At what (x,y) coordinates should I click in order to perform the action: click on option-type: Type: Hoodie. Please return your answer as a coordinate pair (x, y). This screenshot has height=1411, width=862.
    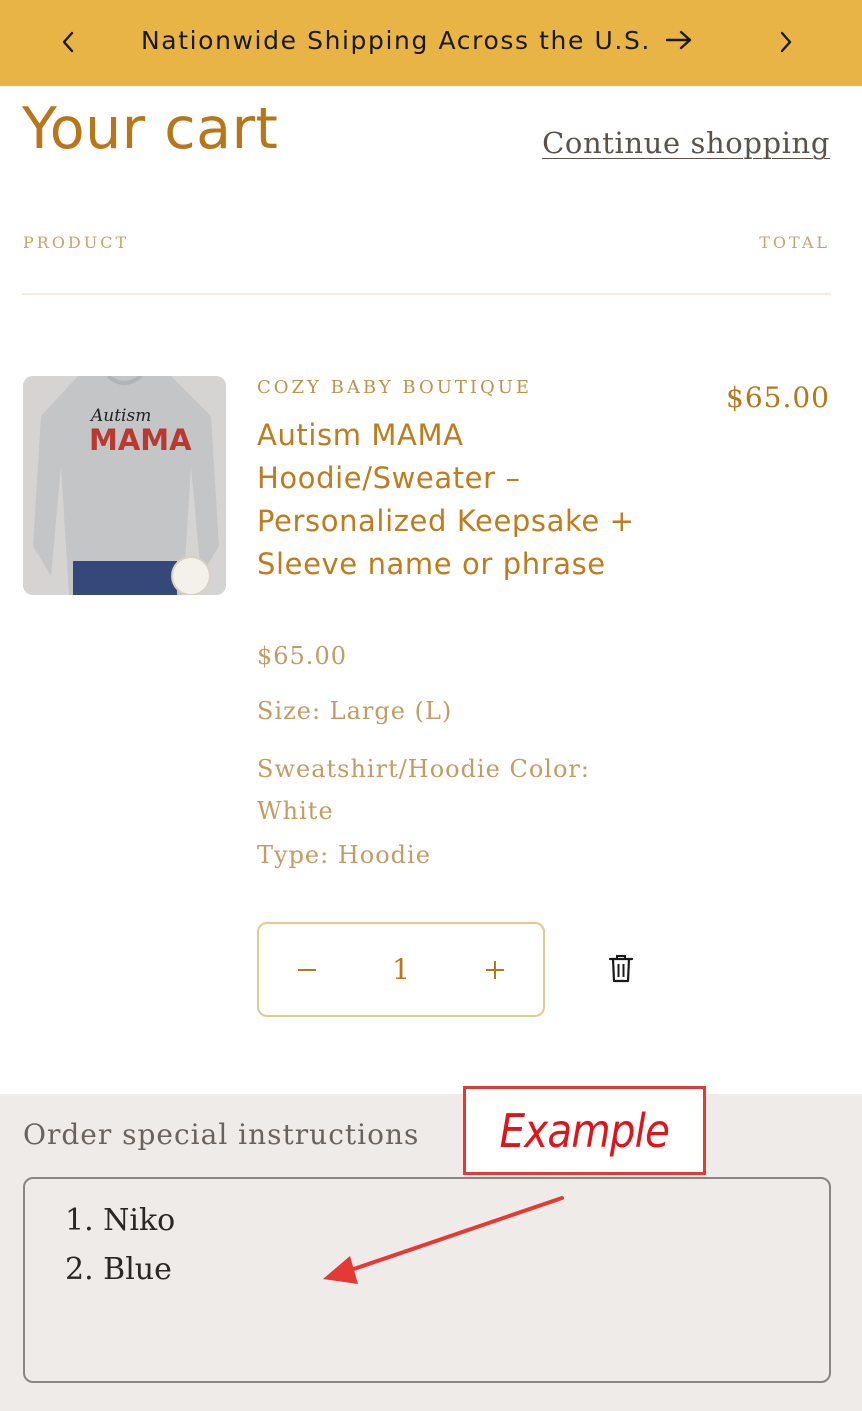
    Looking at the image, I should click on (344, 855).